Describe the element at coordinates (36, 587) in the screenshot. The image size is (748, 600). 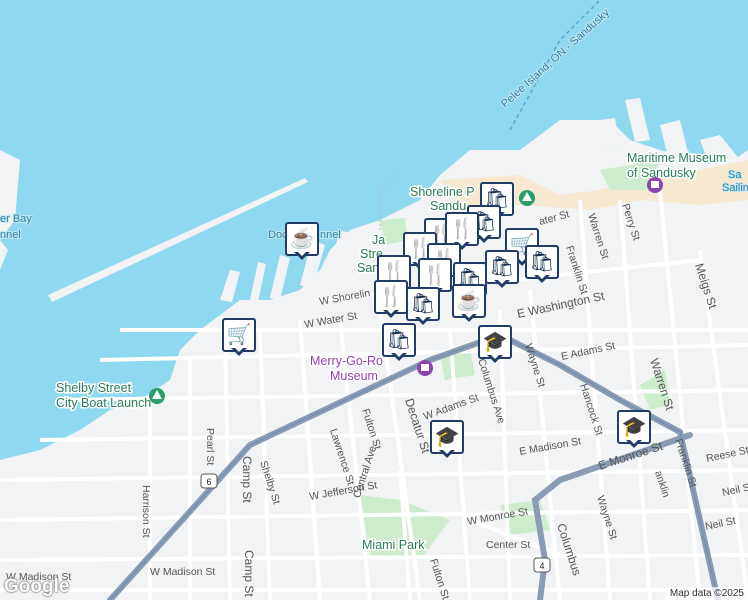
I see `google-logo: Google` at that location.